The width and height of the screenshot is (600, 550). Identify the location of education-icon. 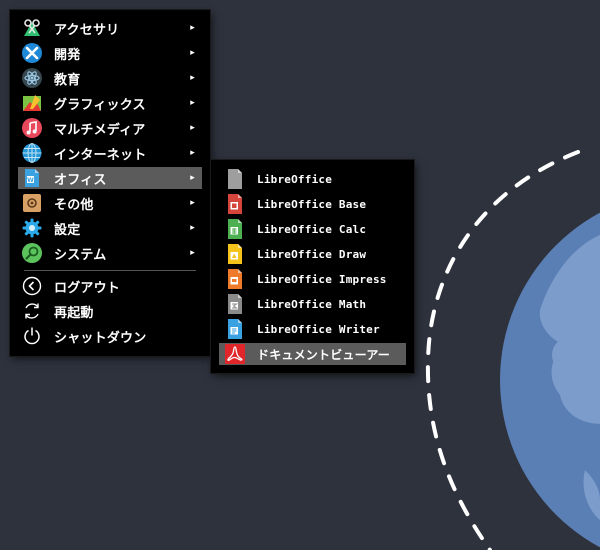
(32, 78).